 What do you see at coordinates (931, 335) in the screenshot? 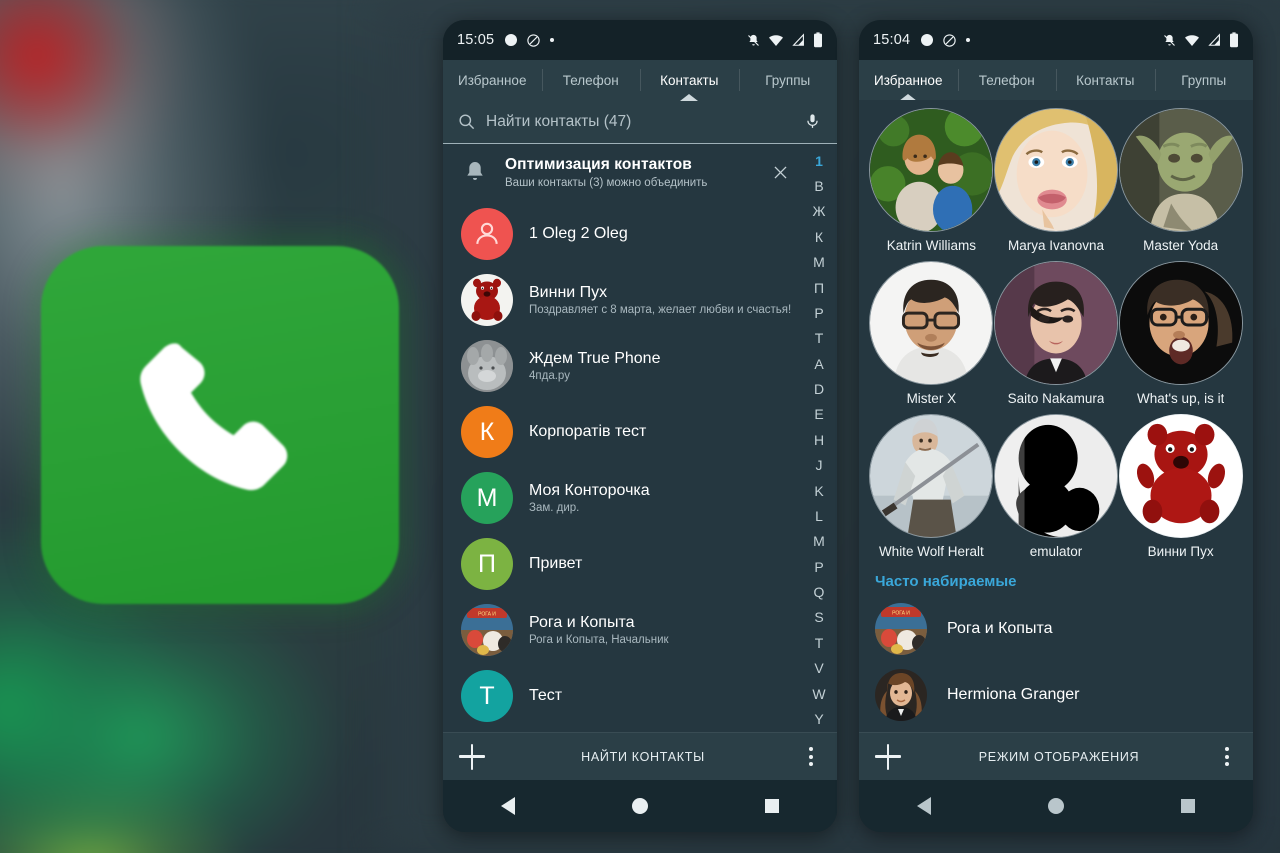
I see `list-item: Mister X` at bounding box center [931, 335].